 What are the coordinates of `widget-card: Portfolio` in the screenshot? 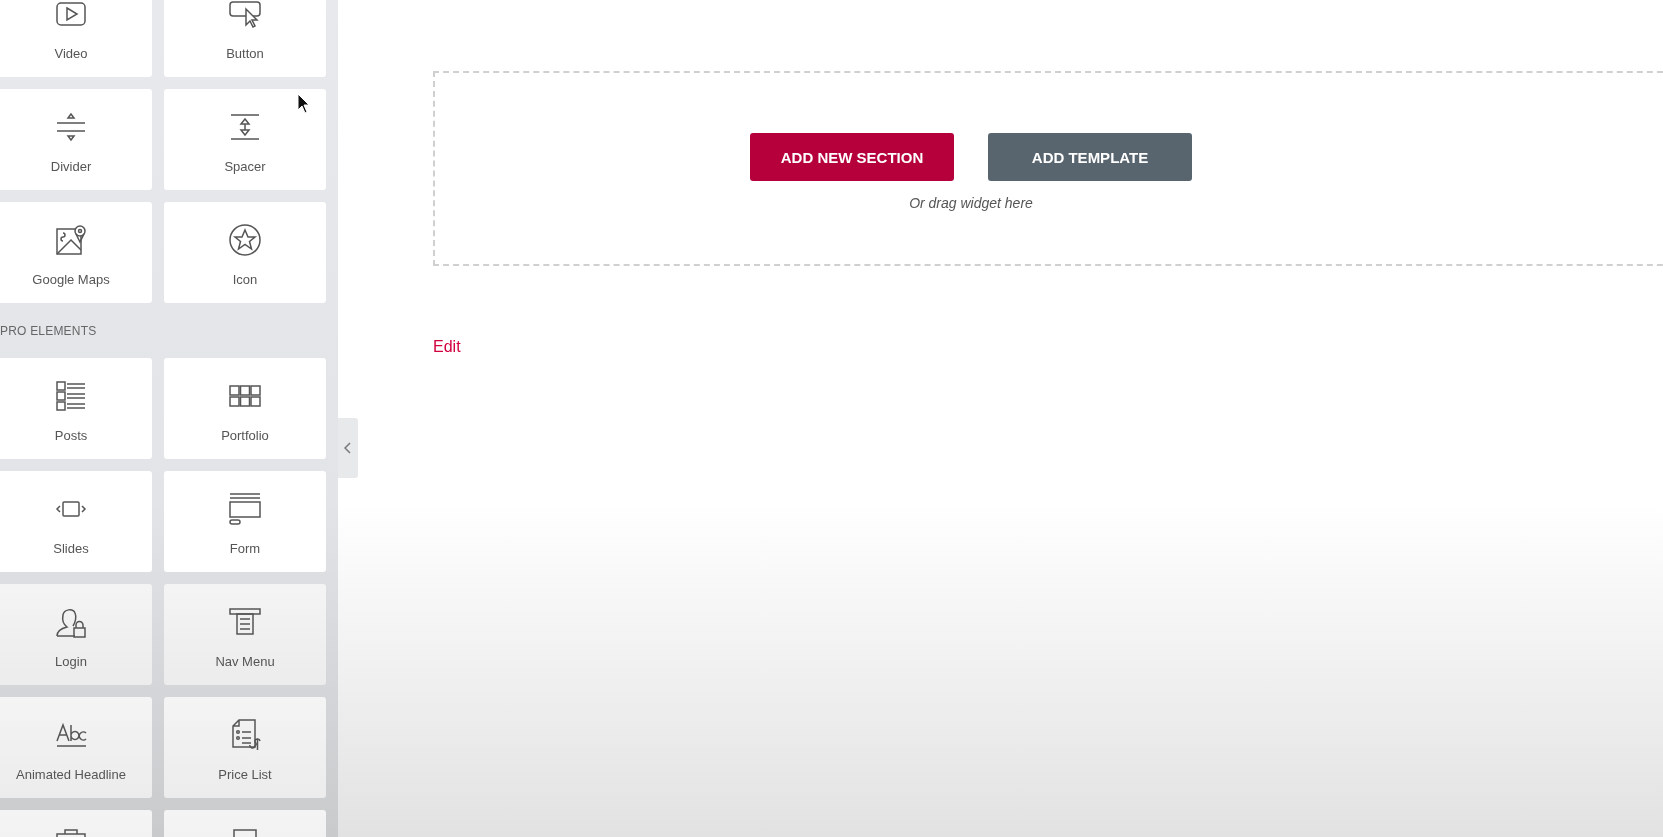 It's located at (245, 408).